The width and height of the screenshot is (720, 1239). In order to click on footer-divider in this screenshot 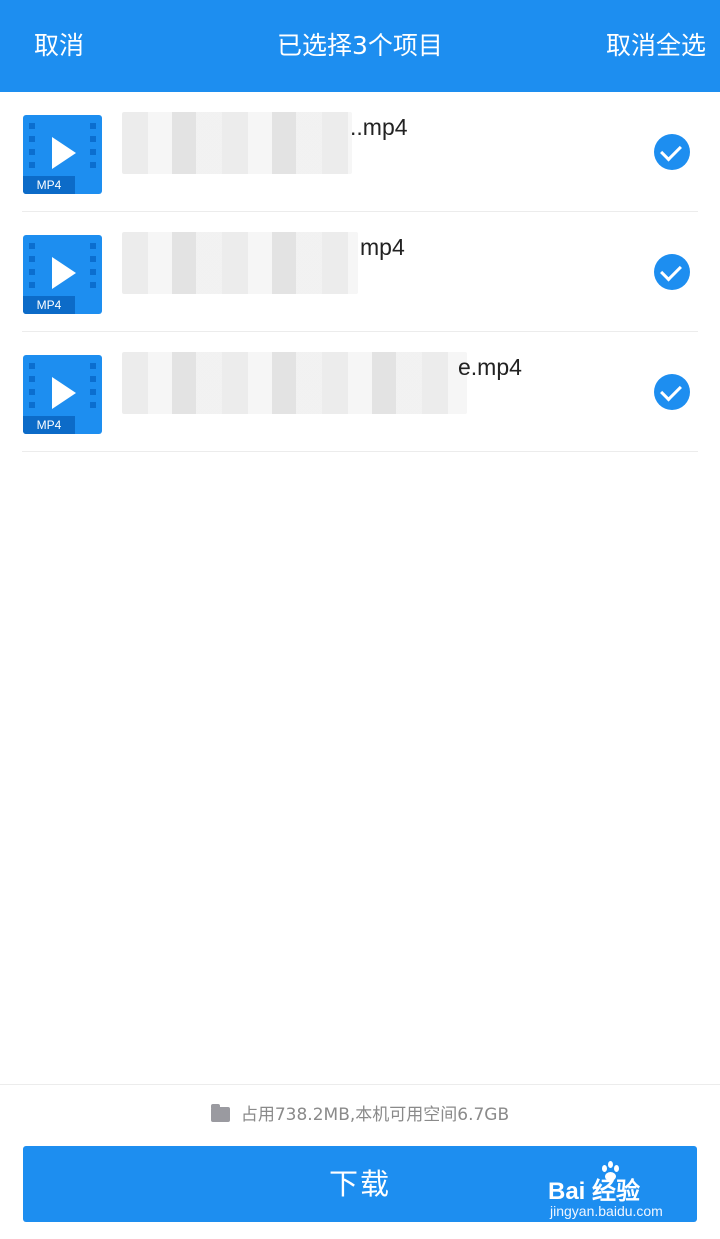, I will do `click(360, 1084)`.